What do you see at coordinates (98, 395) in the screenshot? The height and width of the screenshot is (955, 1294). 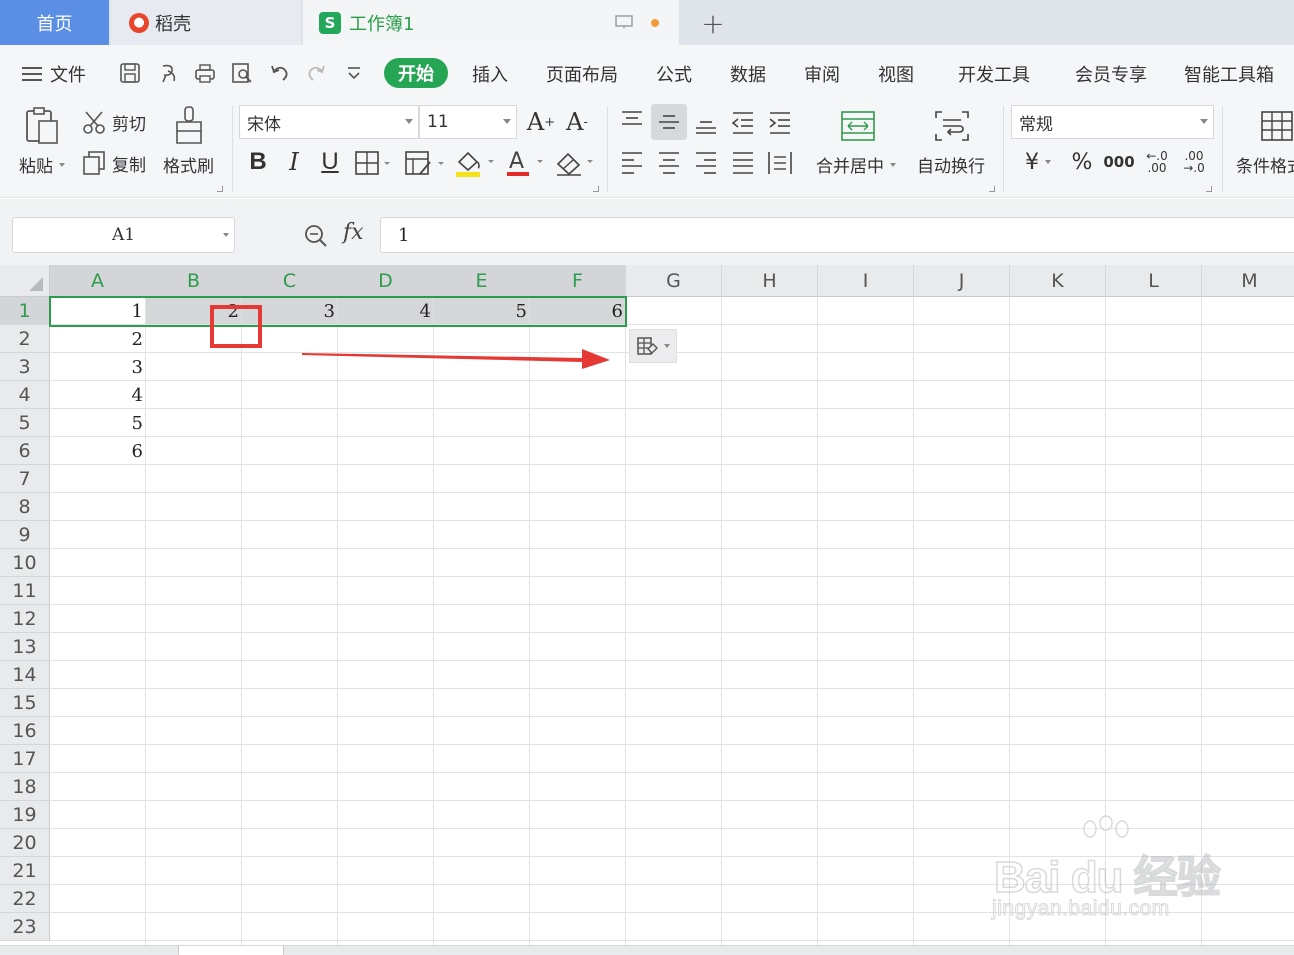 I see `cell-a4: 4` at bounding box center [98, 395].